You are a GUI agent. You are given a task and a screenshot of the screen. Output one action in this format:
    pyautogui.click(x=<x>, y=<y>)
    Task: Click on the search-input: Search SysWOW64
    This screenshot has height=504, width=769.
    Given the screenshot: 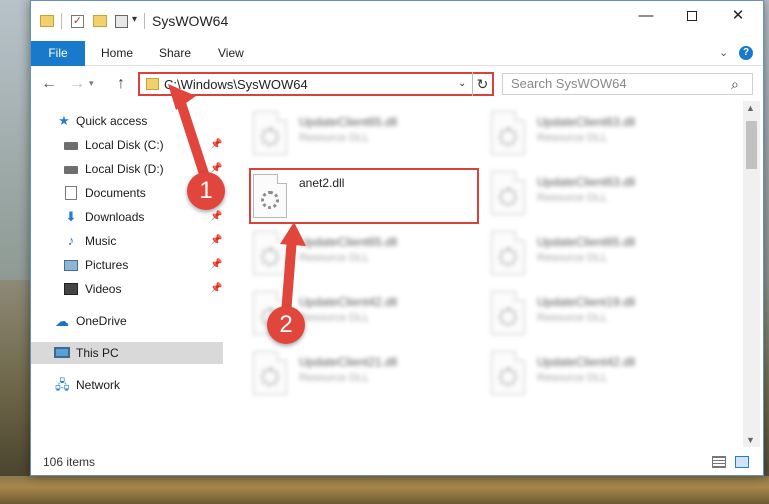 What is the action you would take?
    pyautogui.click(x=627, y=84)
    